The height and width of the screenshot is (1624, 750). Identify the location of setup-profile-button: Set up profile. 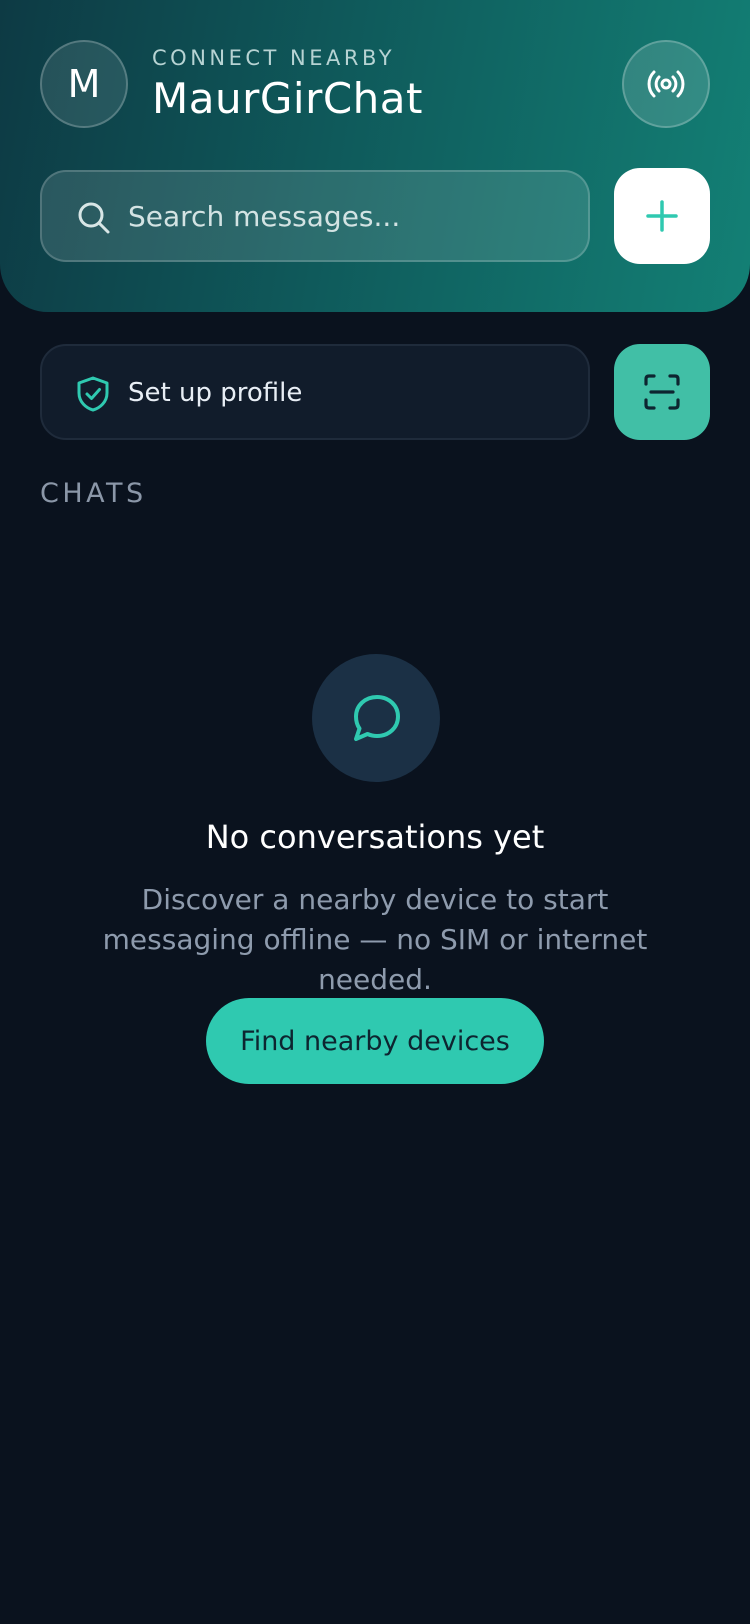
(315, 392).